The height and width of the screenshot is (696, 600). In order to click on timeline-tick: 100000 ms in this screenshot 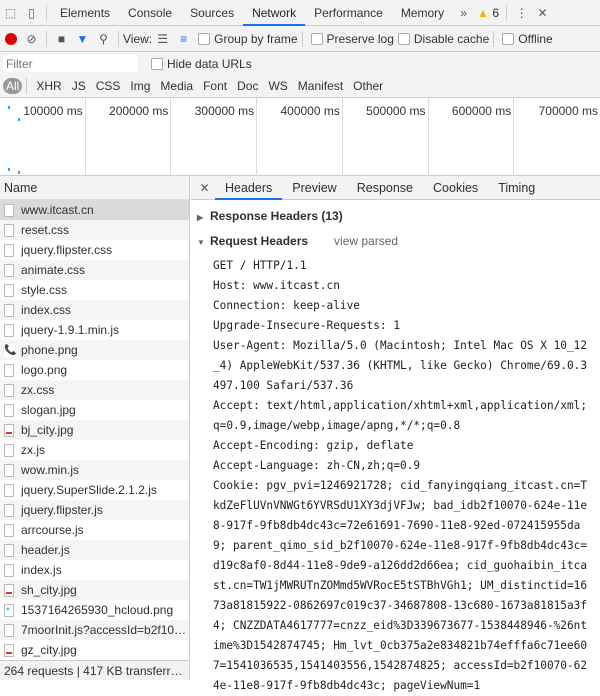, I will do `click(43, 137)`.